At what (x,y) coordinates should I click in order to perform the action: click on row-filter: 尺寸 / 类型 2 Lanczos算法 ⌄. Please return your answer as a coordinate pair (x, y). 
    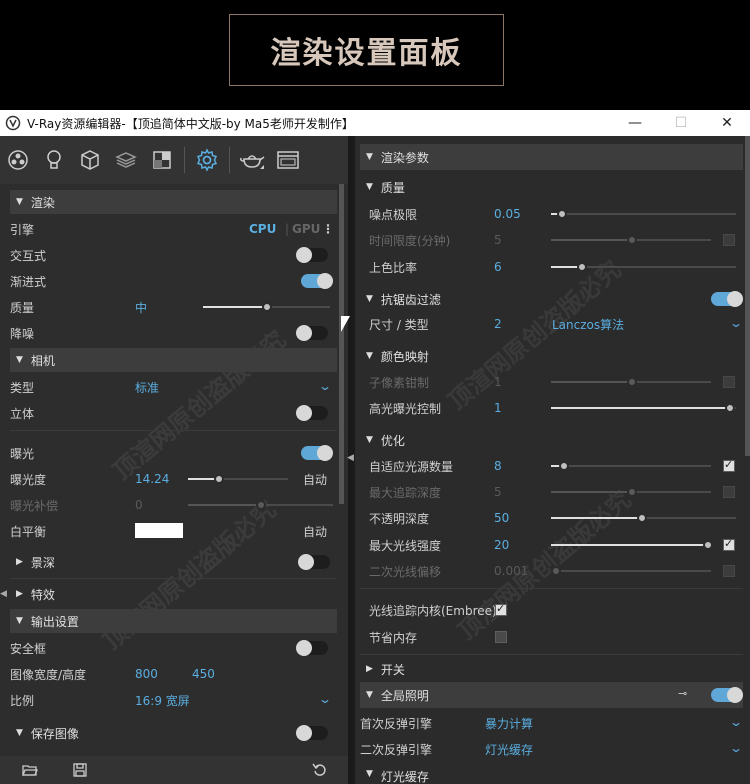
    Looking at the image, I should click on (552, 324).